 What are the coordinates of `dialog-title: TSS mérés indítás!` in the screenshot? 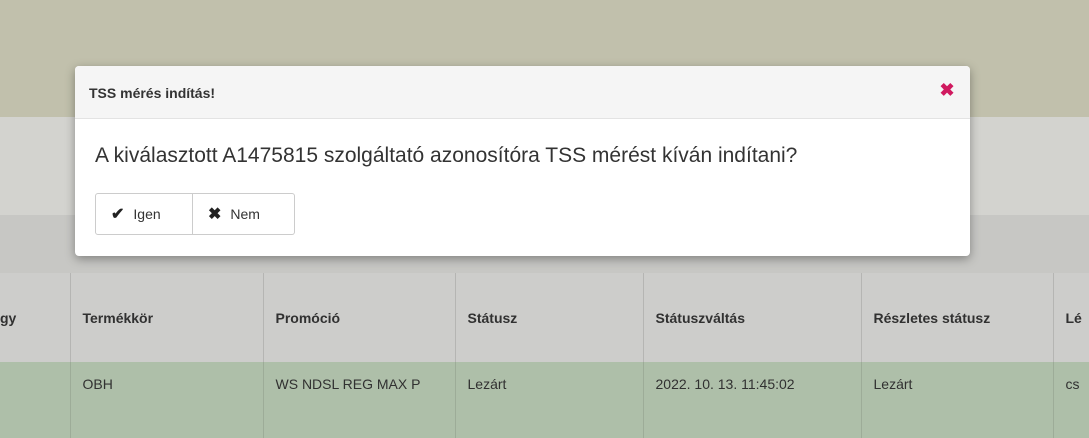 It's located at (152, 93).